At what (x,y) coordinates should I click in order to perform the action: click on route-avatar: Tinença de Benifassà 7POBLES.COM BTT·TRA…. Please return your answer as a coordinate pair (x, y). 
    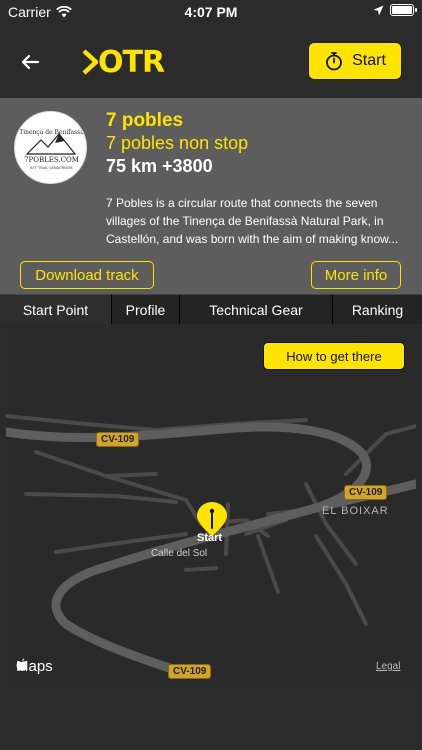
    Looking at the image, I should click on (50, 147).